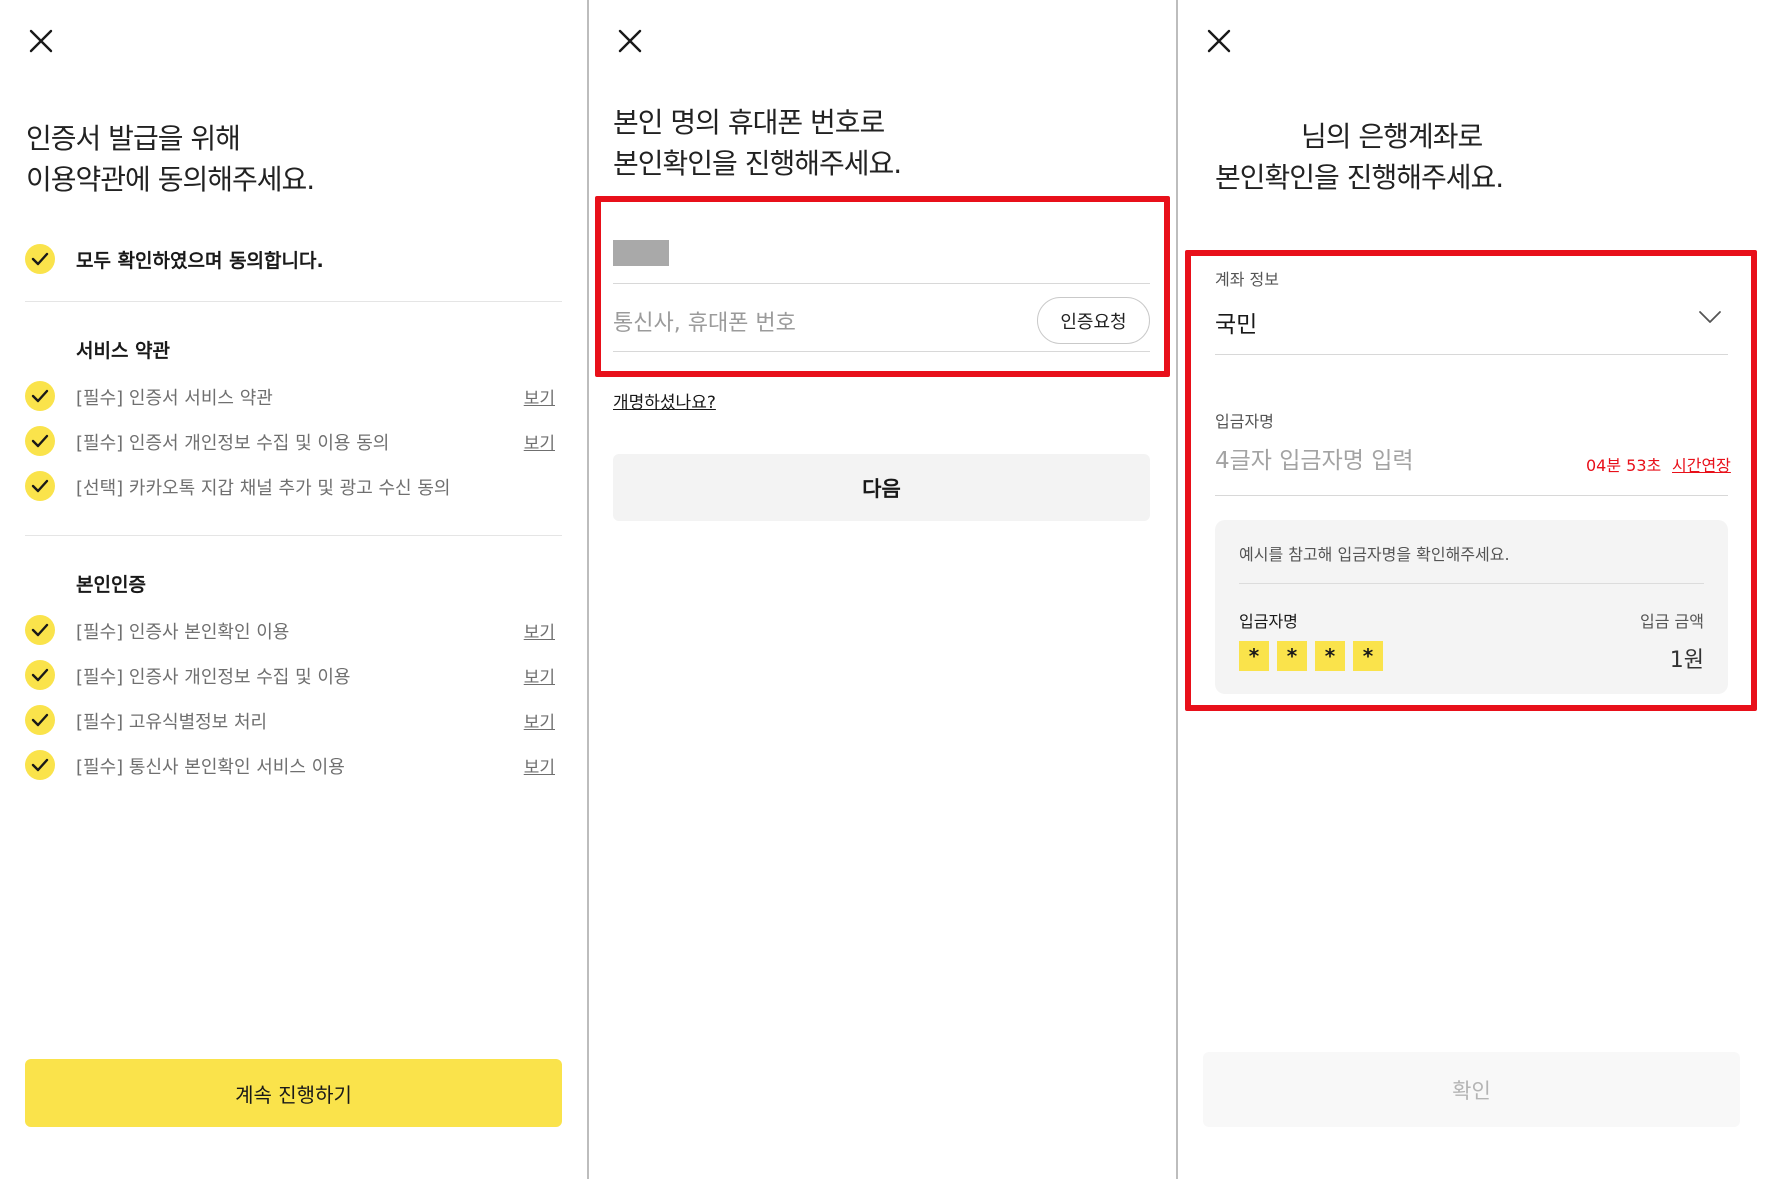  Describe the element at coordinates (290, 396) in the screenshot. I see `term-row: [필수] 인증서 서비스 약관 보기` at that location.